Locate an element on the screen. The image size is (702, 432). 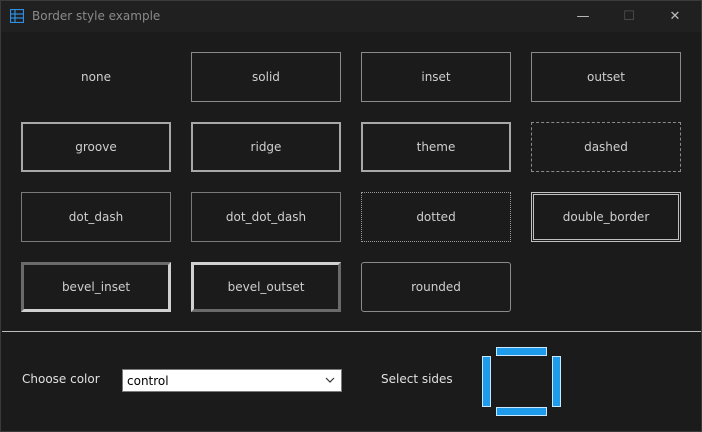
border-box-label: solid is located at coordinates (266, 77).